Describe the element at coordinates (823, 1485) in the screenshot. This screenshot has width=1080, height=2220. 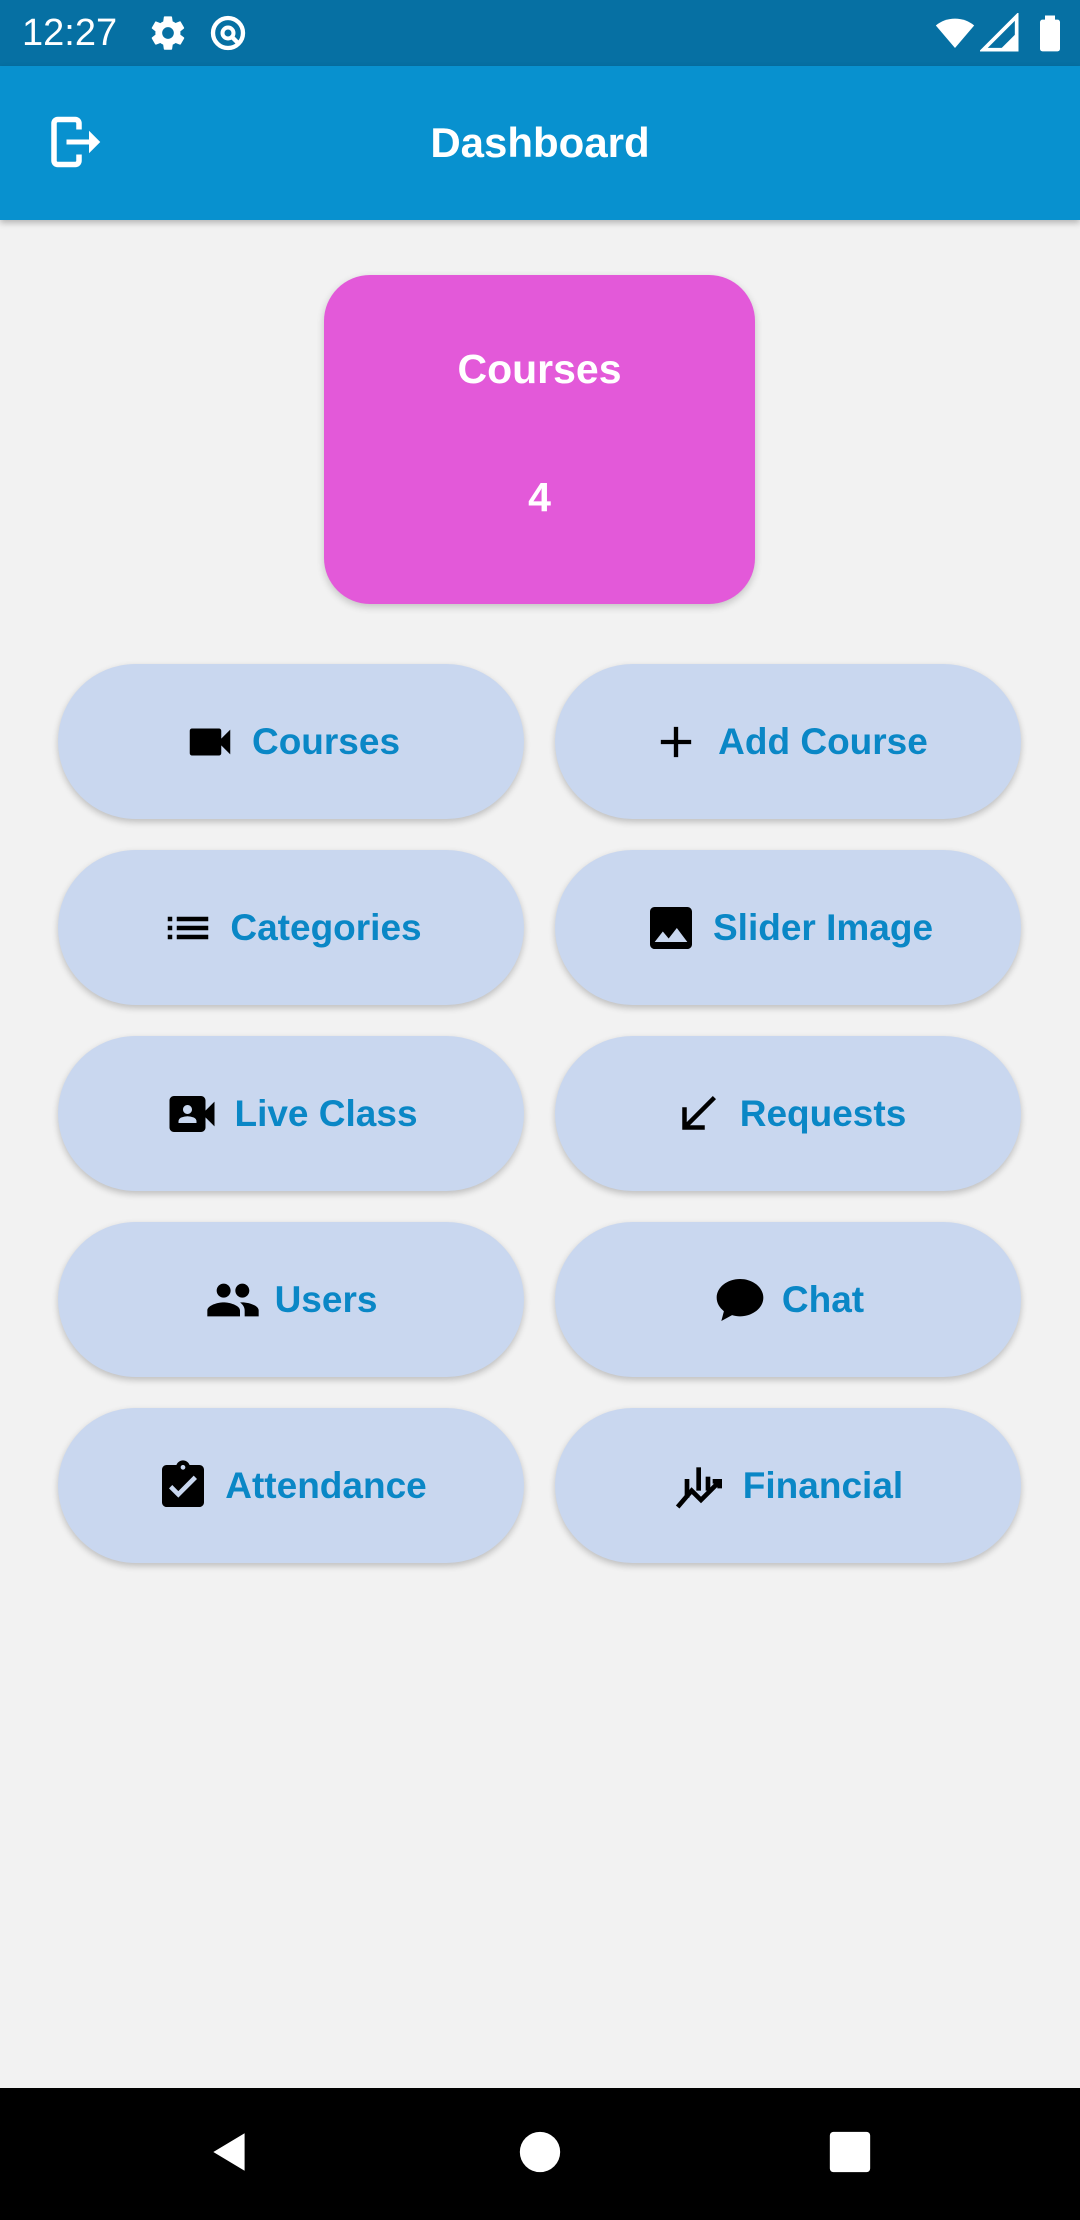
I see `financial-button-label: Financial` at that location.